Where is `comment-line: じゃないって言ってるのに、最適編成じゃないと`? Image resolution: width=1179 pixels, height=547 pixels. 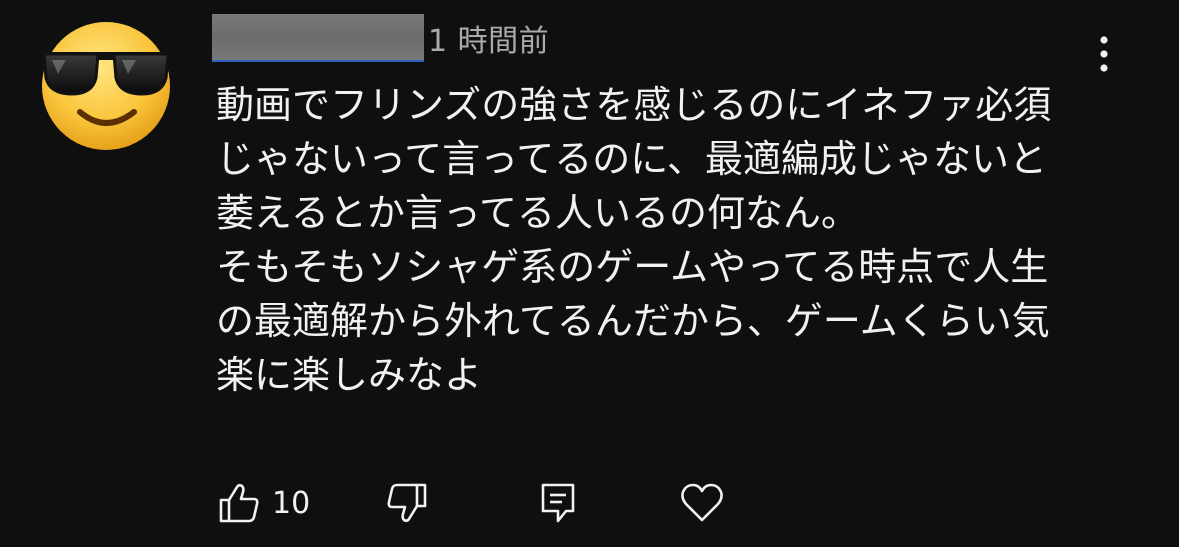 comment-line: じゃないって言ってるのに、最適編成じゃないと is located at coordinates (632, 159).